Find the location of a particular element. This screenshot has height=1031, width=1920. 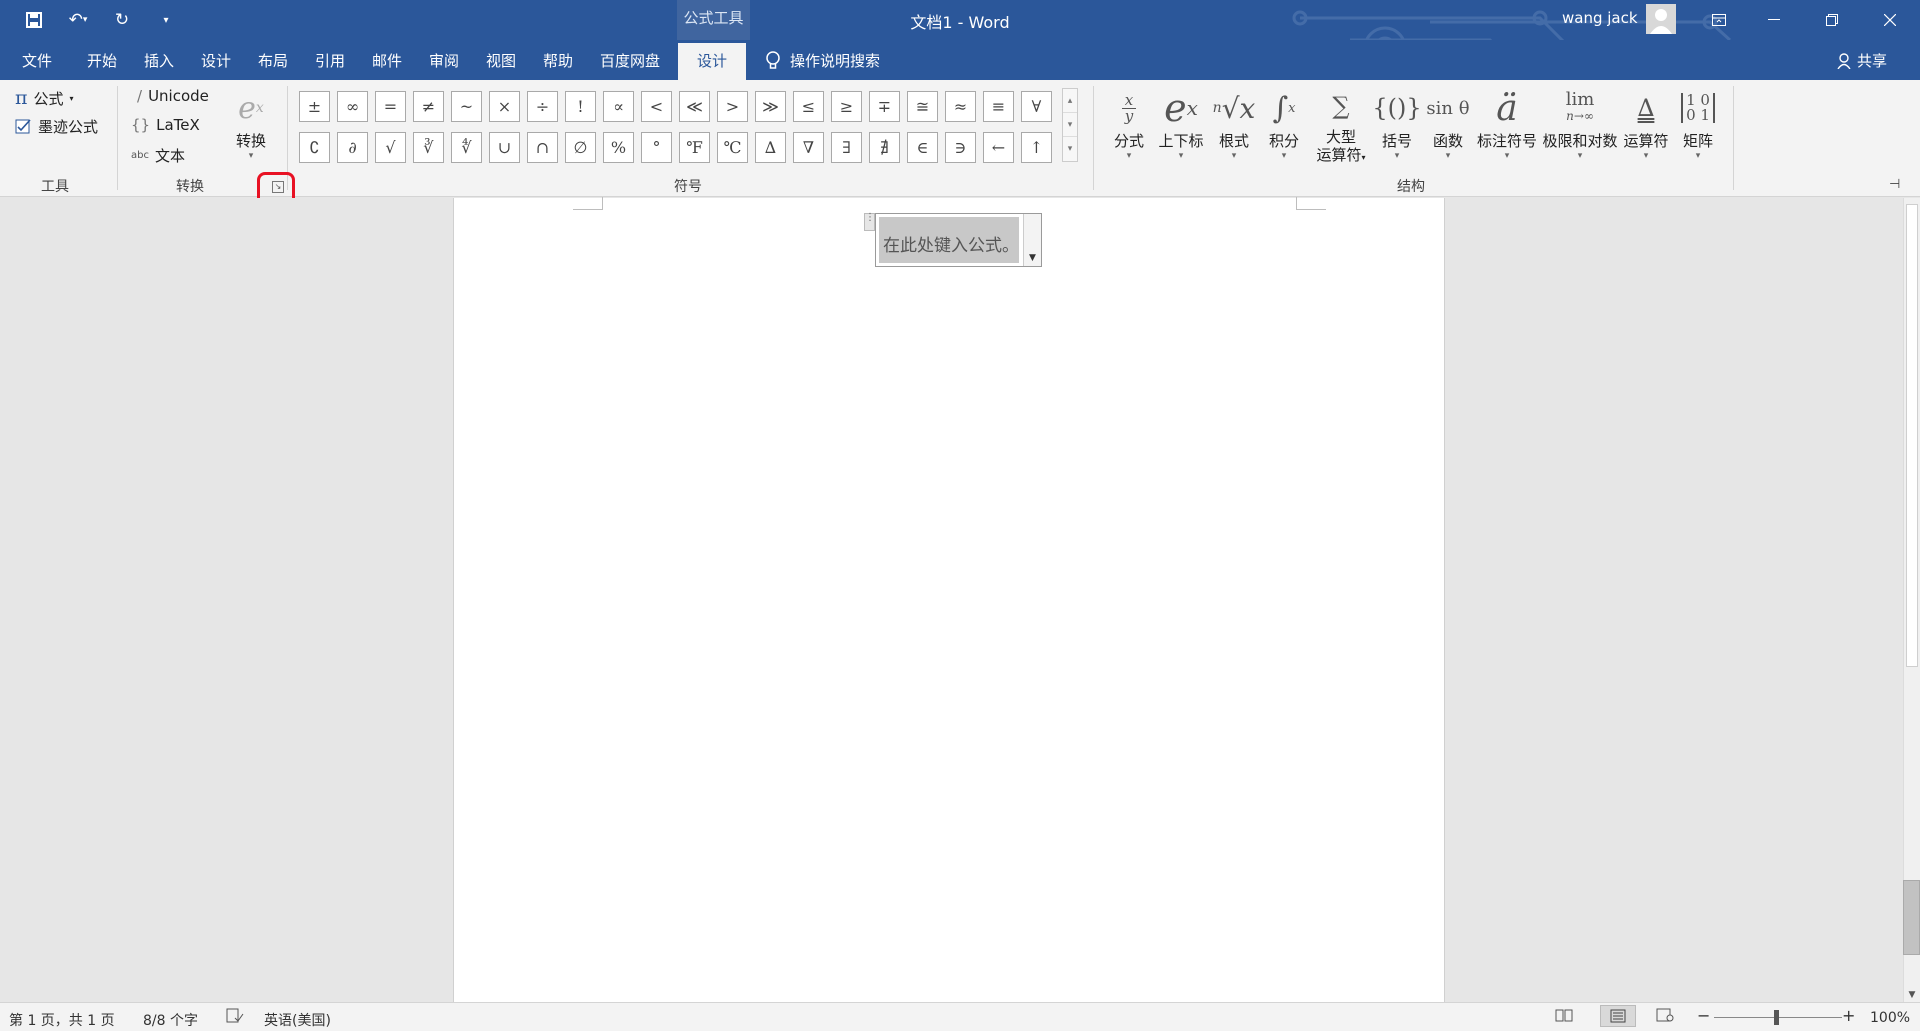

save-icon is located at coordinates (34, 20).